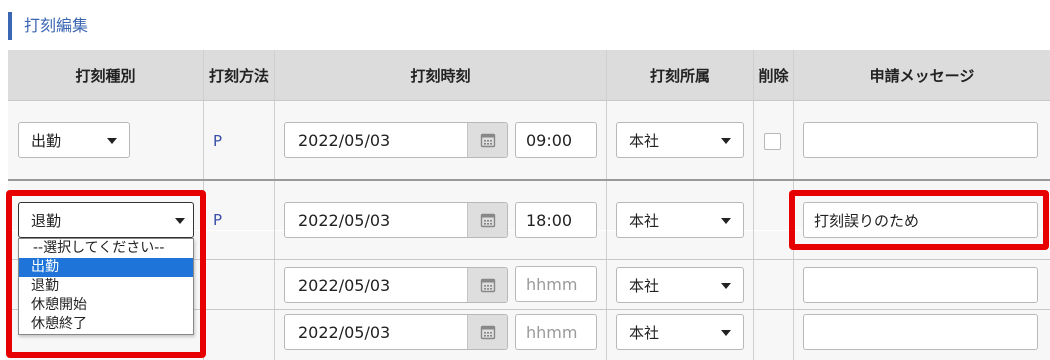  I want to click on row-group-divider, so click(529, 180).